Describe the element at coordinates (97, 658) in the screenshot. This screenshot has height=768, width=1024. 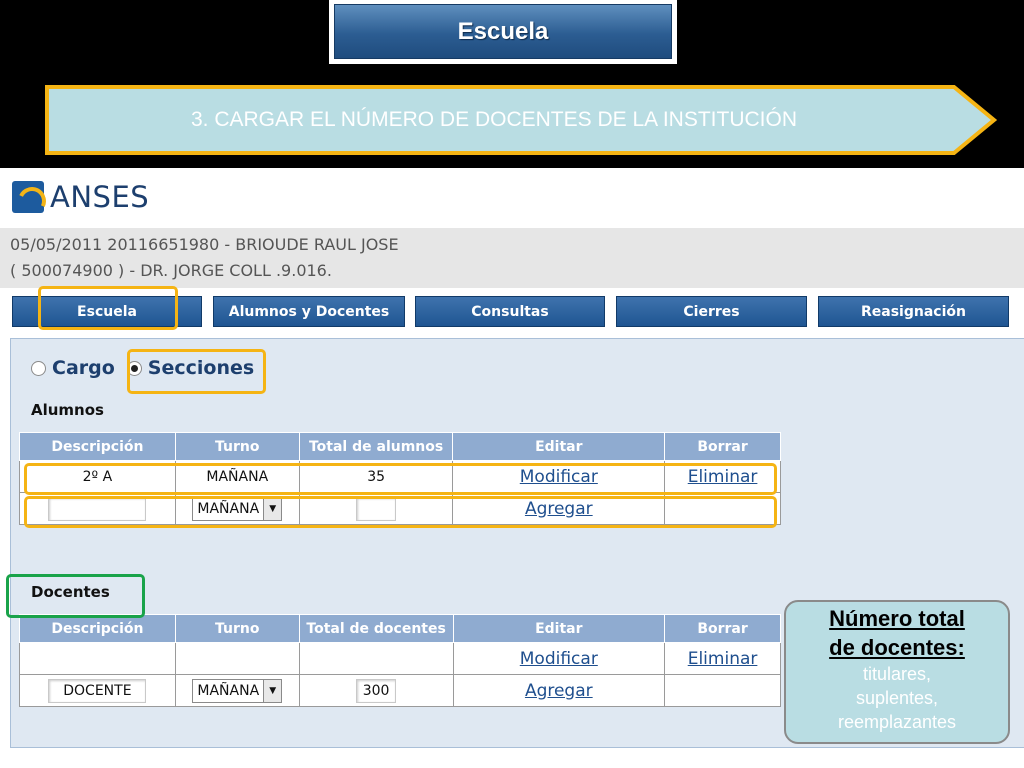
I see `cell-descripcion` at that location.